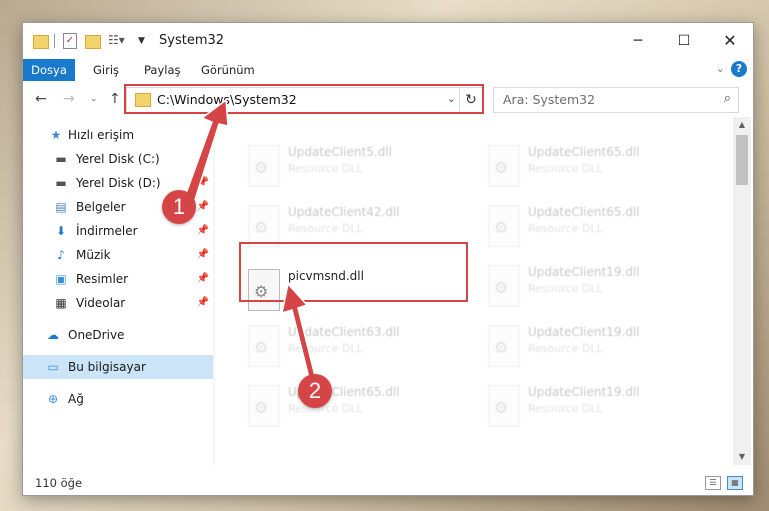 Image resolution: width=769 pixels, height=511 pixels. What do you see at coordinates (143, 42) in the screenshot?
I see `customize-toolbar-dropdown-icon: ▼` at bounding box center [143, 42].